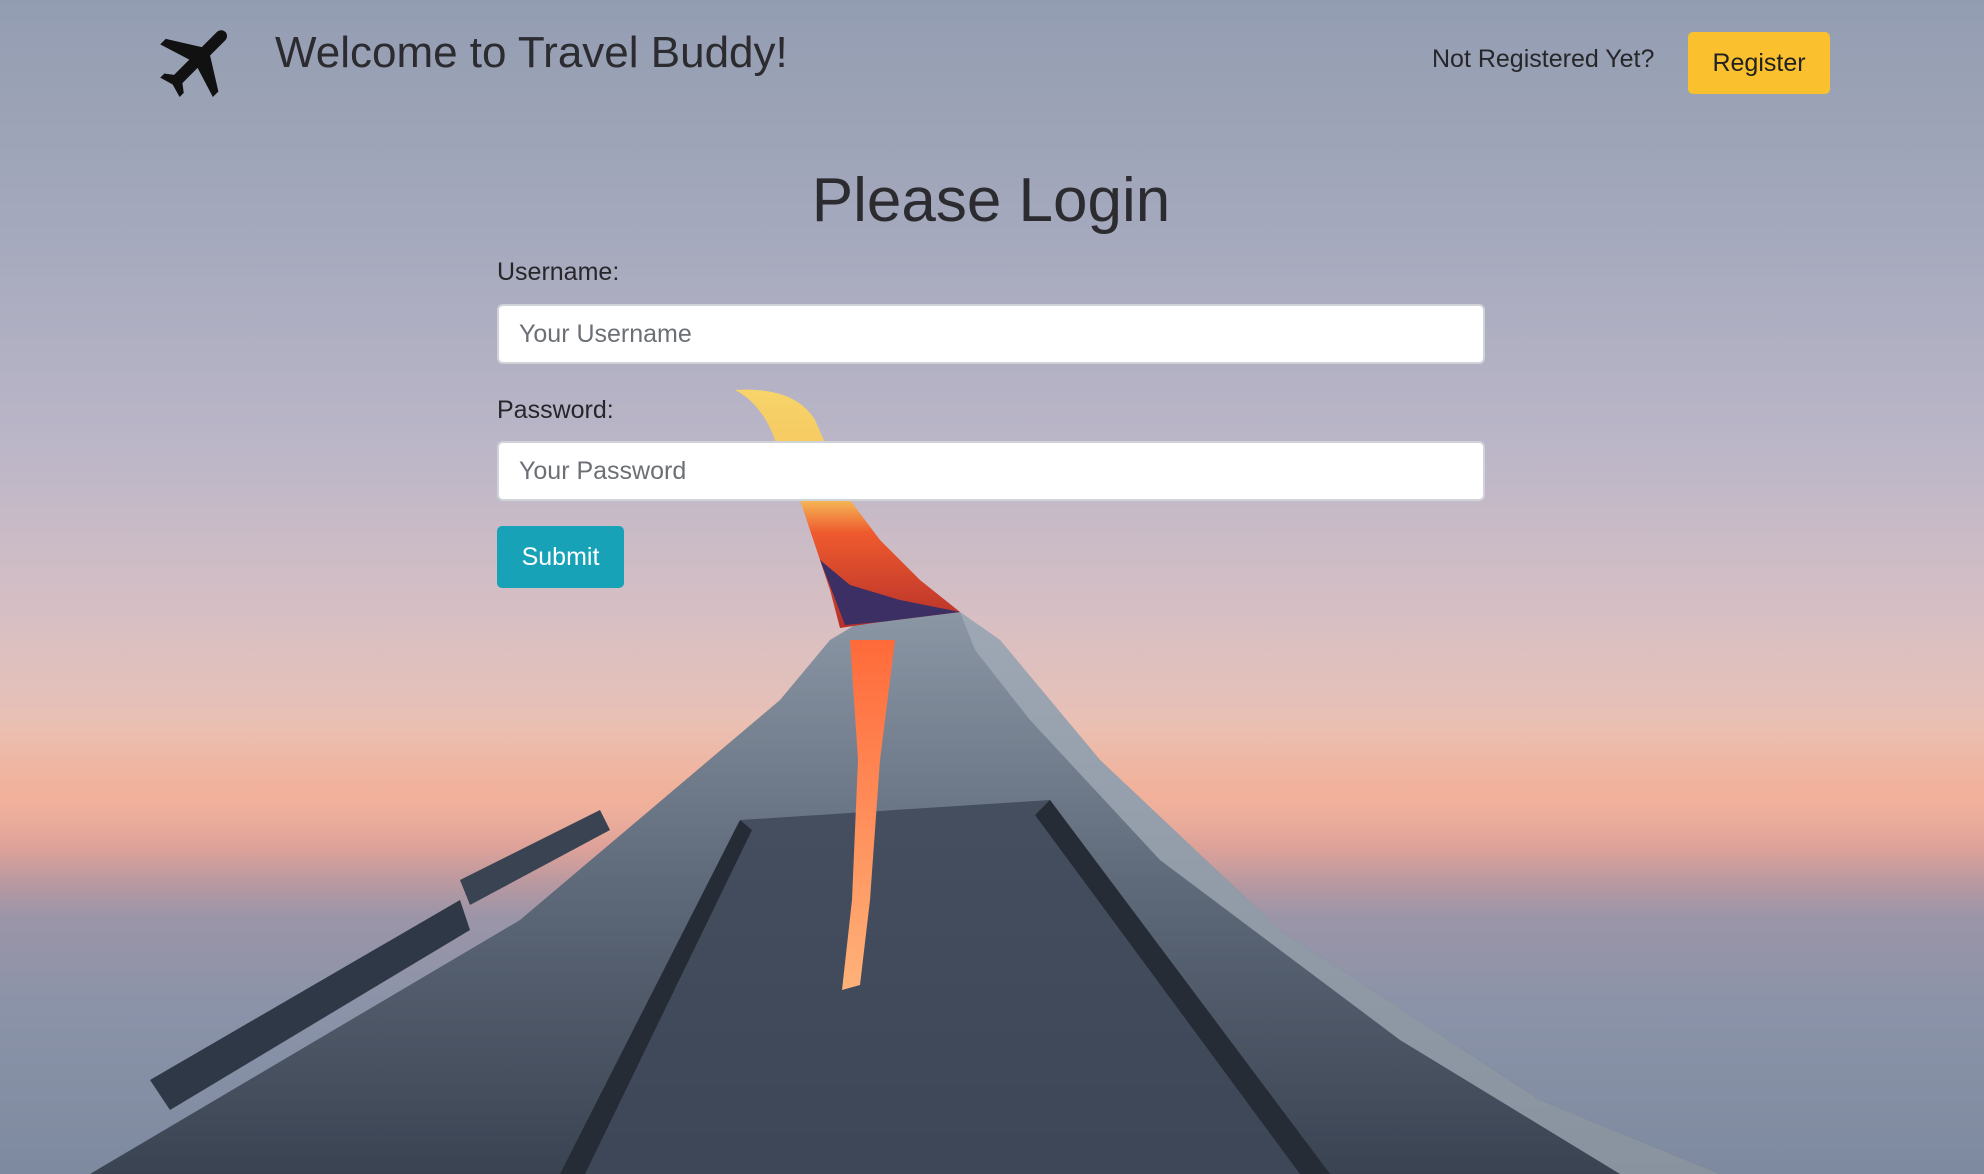  What do you see at coordinates (1543, 59) in the screenshot?
I see `not-registered-text: Not Registered Yet?` at bounding box center [1543, 59].